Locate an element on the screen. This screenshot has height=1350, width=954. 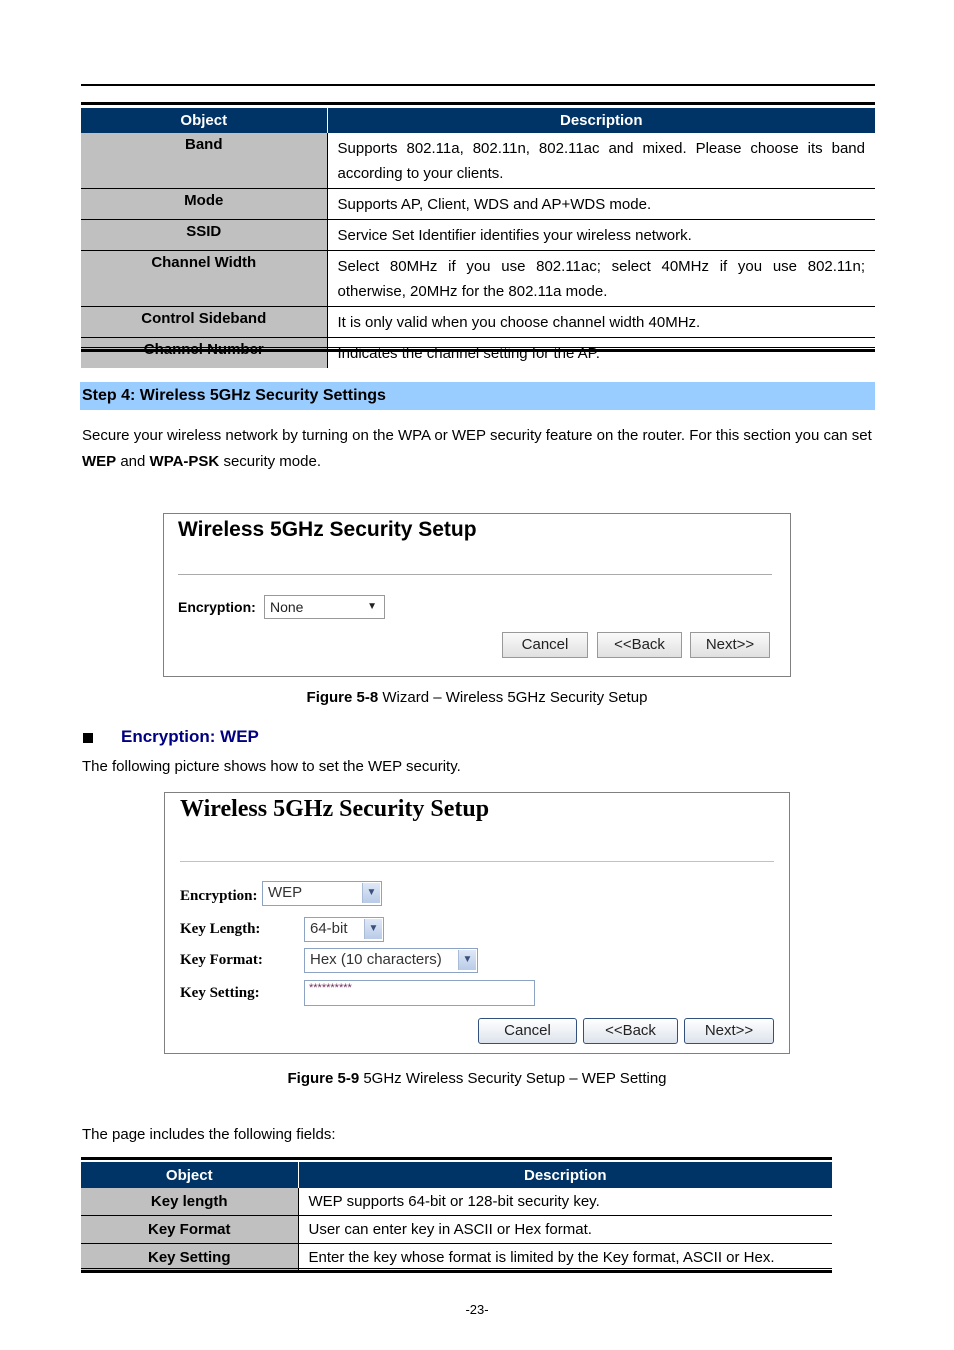
header-rule is located at coordinates (478, 85).